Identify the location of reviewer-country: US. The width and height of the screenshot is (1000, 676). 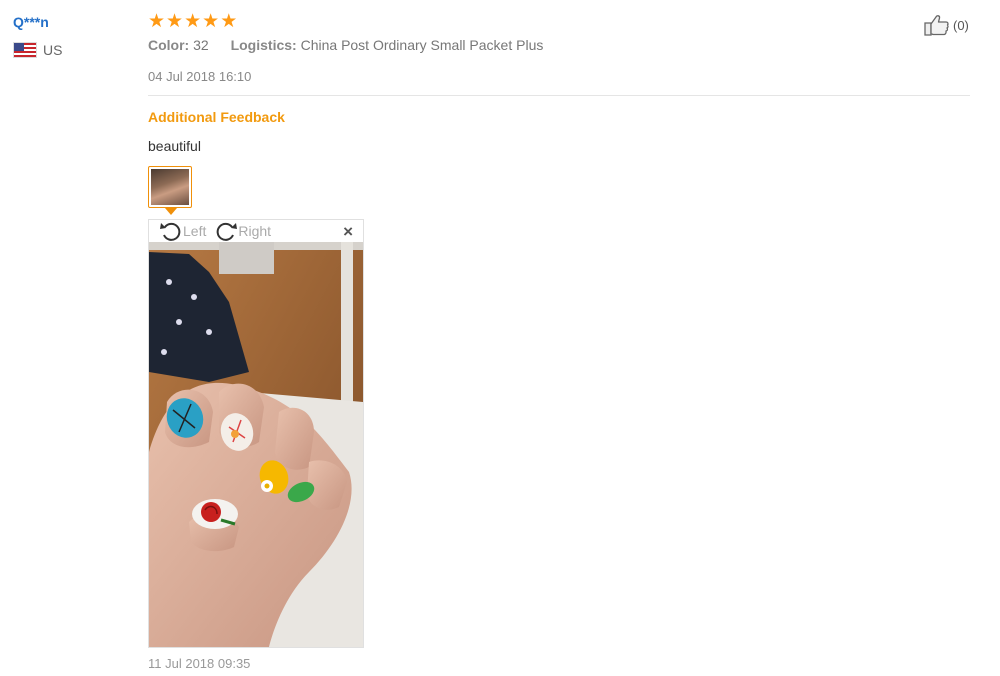
(37, 50).